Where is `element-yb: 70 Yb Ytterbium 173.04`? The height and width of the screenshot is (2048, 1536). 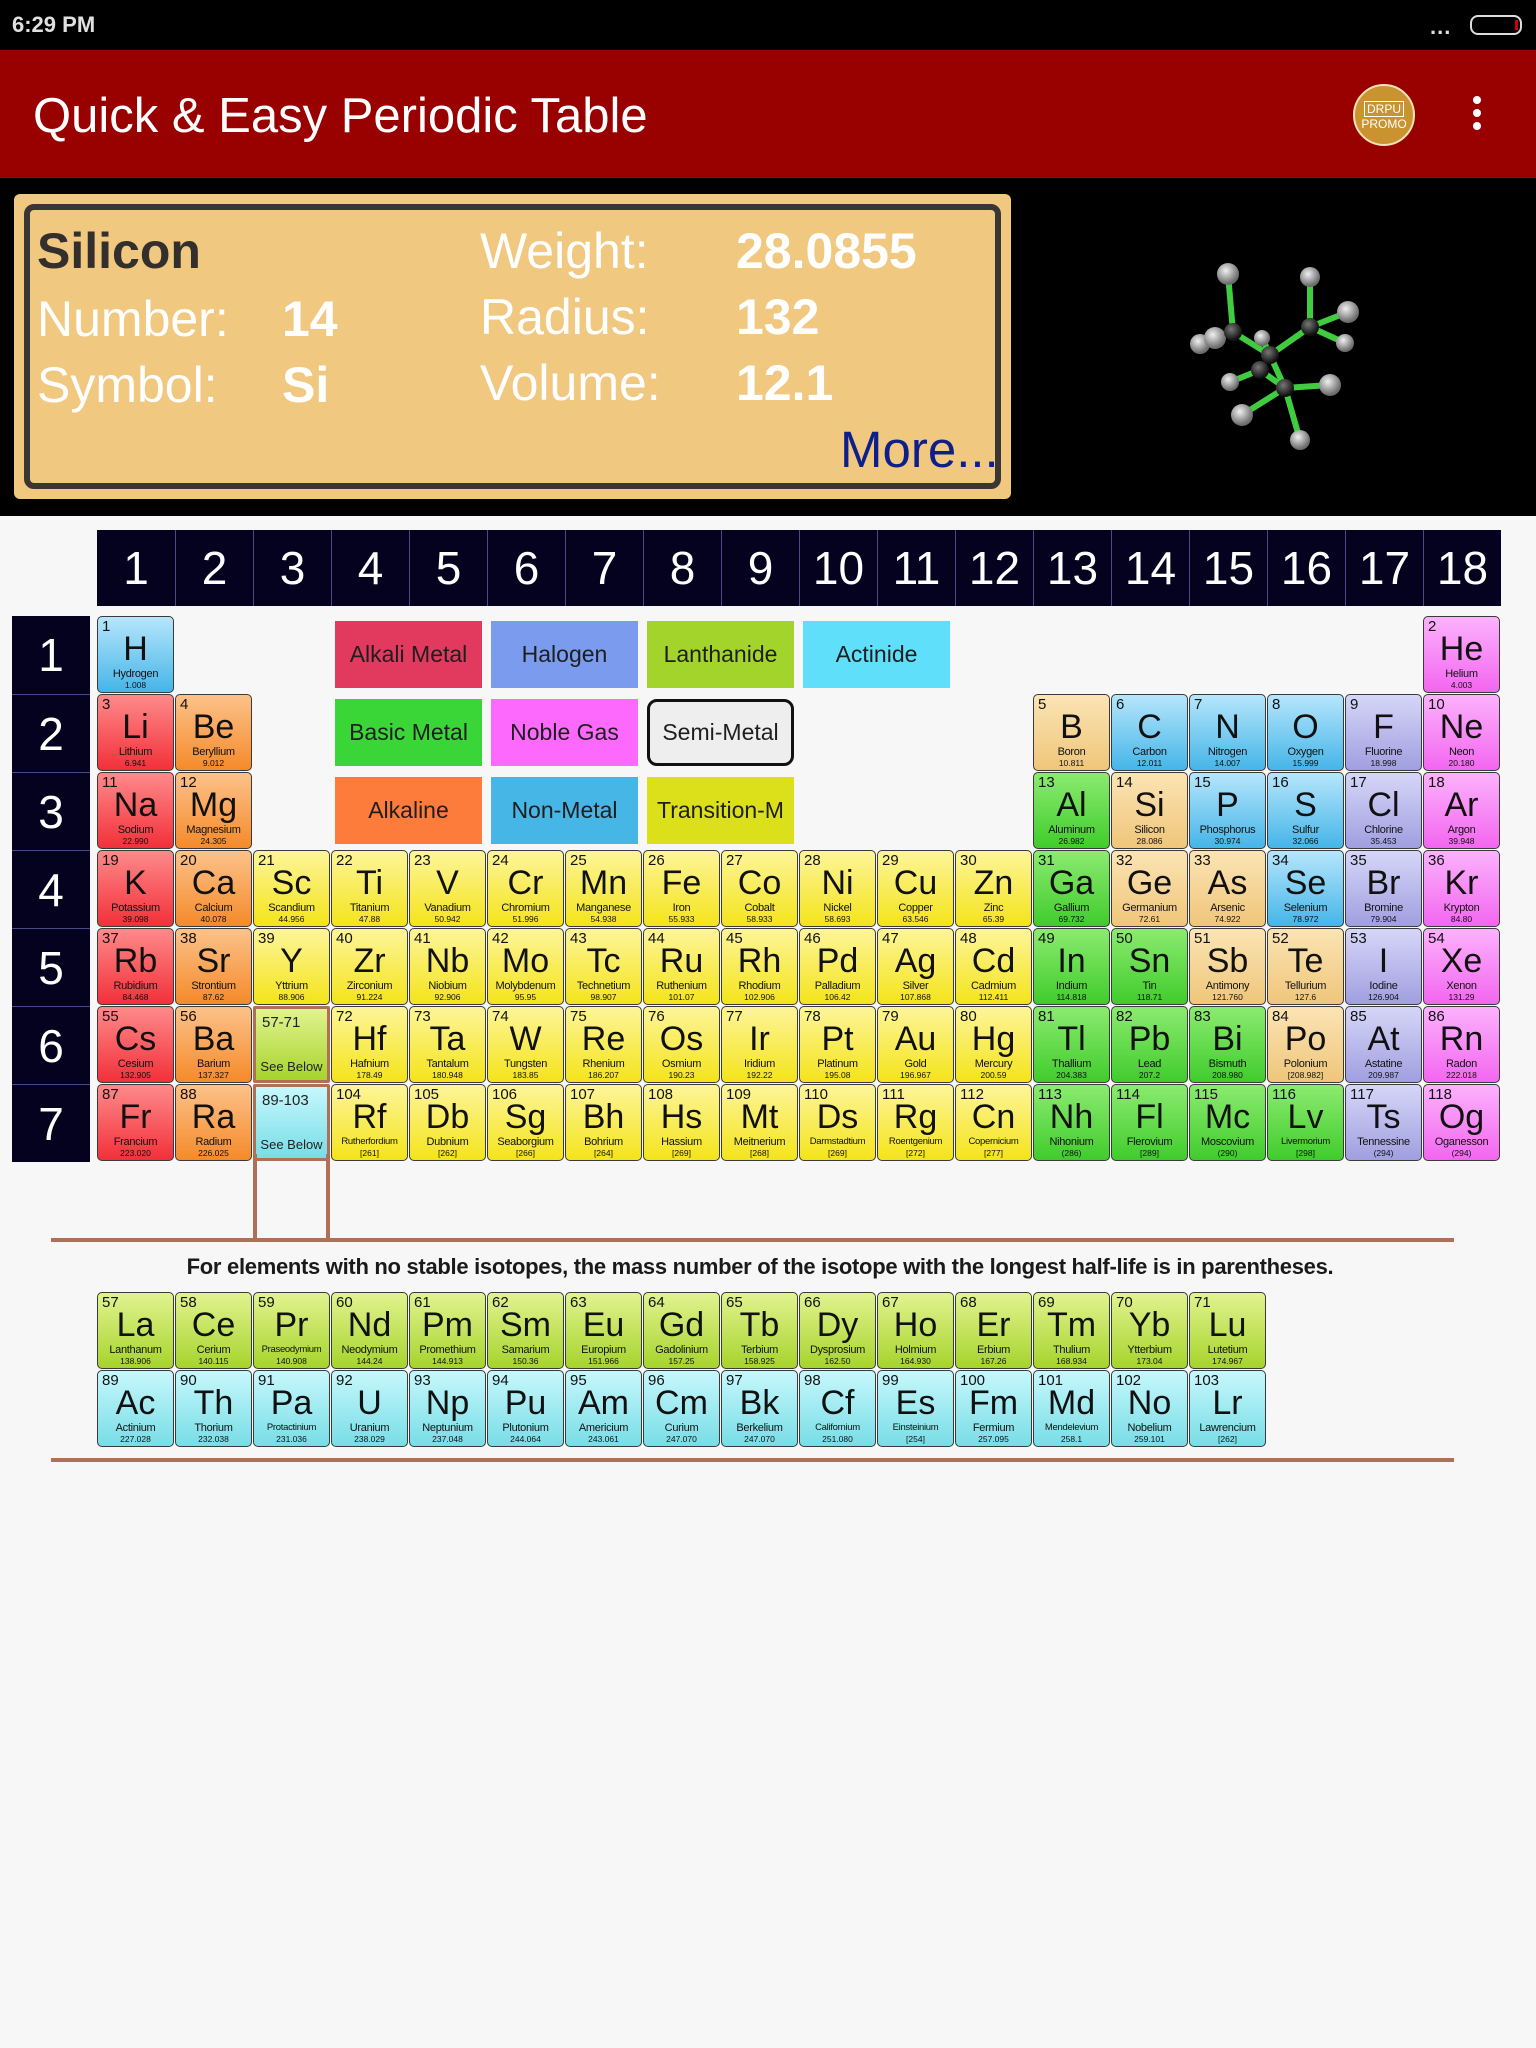
element-yb: 70 Yb Ytterbium 173.04 is located at coordinates (1149, 1330).